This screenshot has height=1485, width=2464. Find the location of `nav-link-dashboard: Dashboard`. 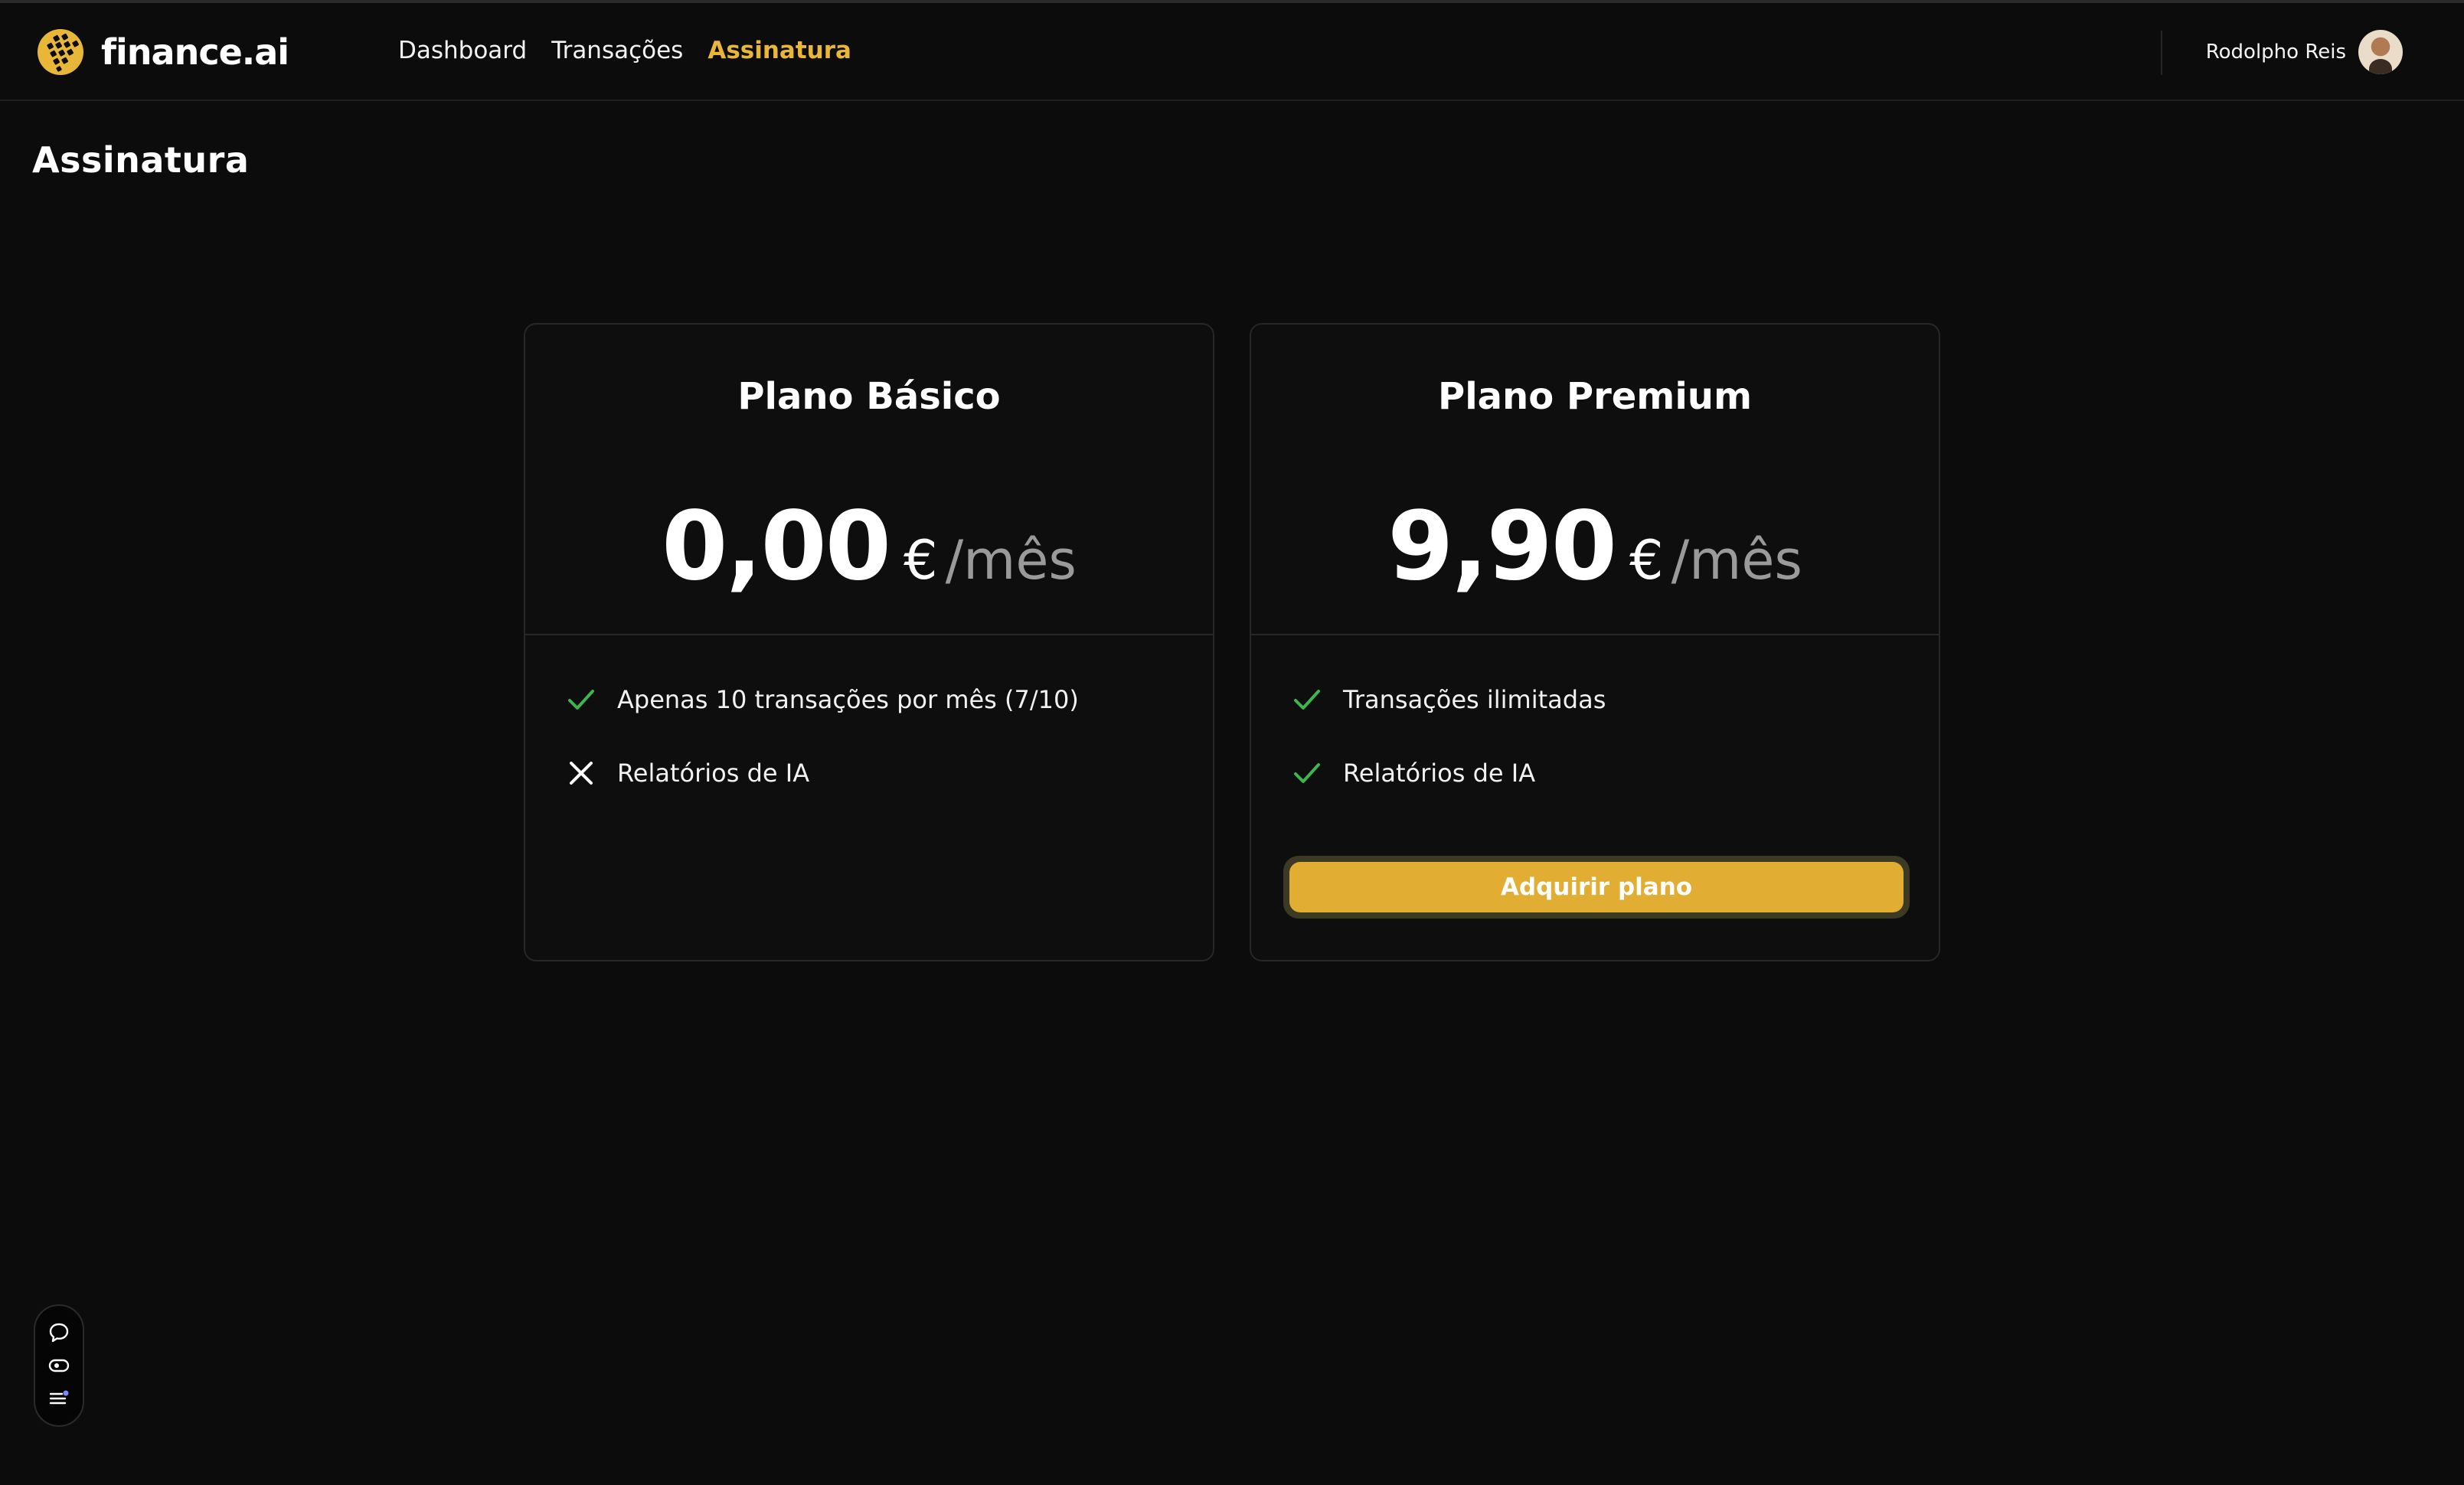

nav-link-dashboard: Dashboard is located at coordinates (462, 50).